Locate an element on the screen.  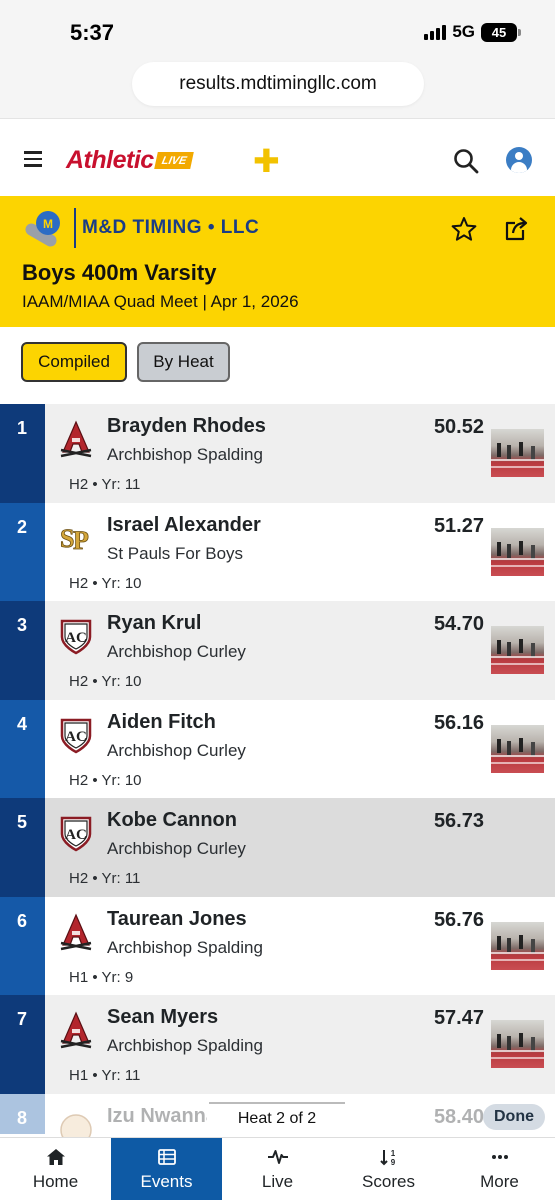
st-pauls-logo-icon: S P is located at coordinates (75, 539).